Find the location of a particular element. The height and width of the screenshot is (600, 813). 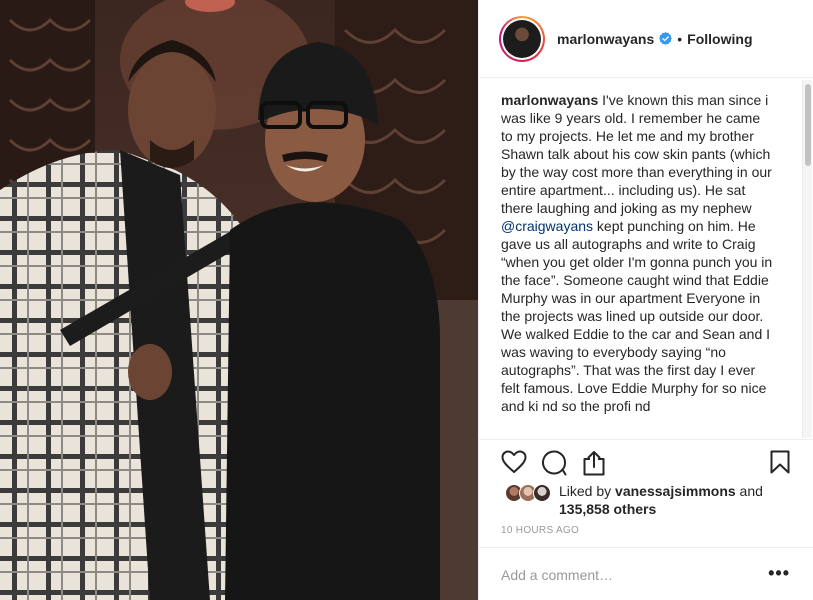

post-username: marlonwayans is located at coordinates (605, 39).